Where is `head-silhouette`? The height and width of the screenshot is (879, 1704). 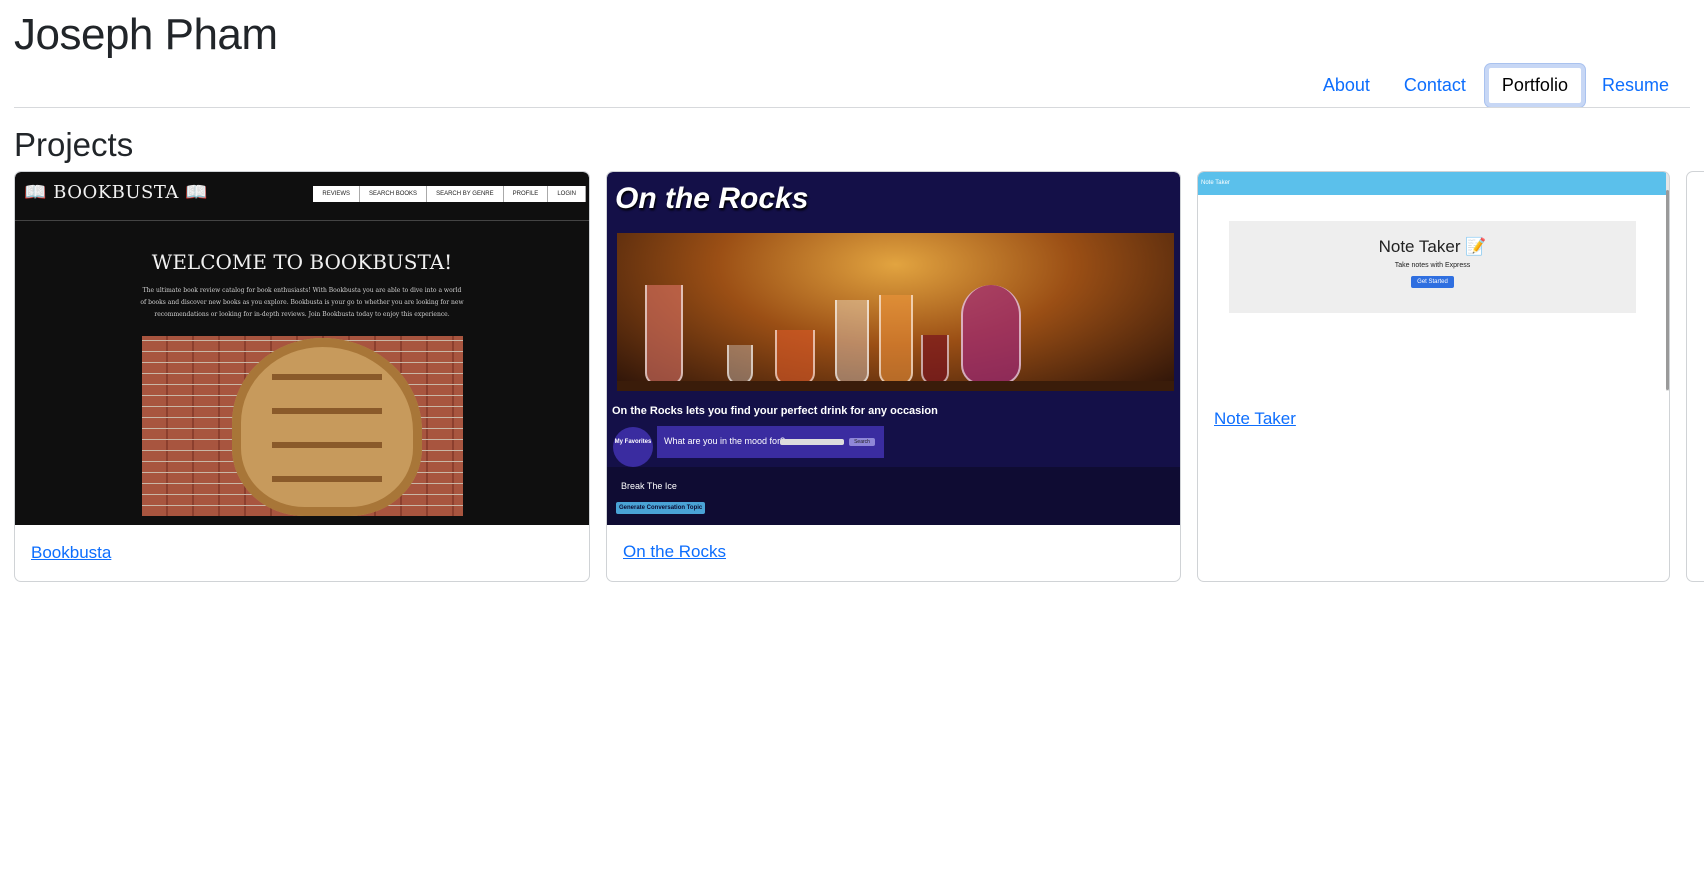 head-silhouette is located at coordinates (327, 427).